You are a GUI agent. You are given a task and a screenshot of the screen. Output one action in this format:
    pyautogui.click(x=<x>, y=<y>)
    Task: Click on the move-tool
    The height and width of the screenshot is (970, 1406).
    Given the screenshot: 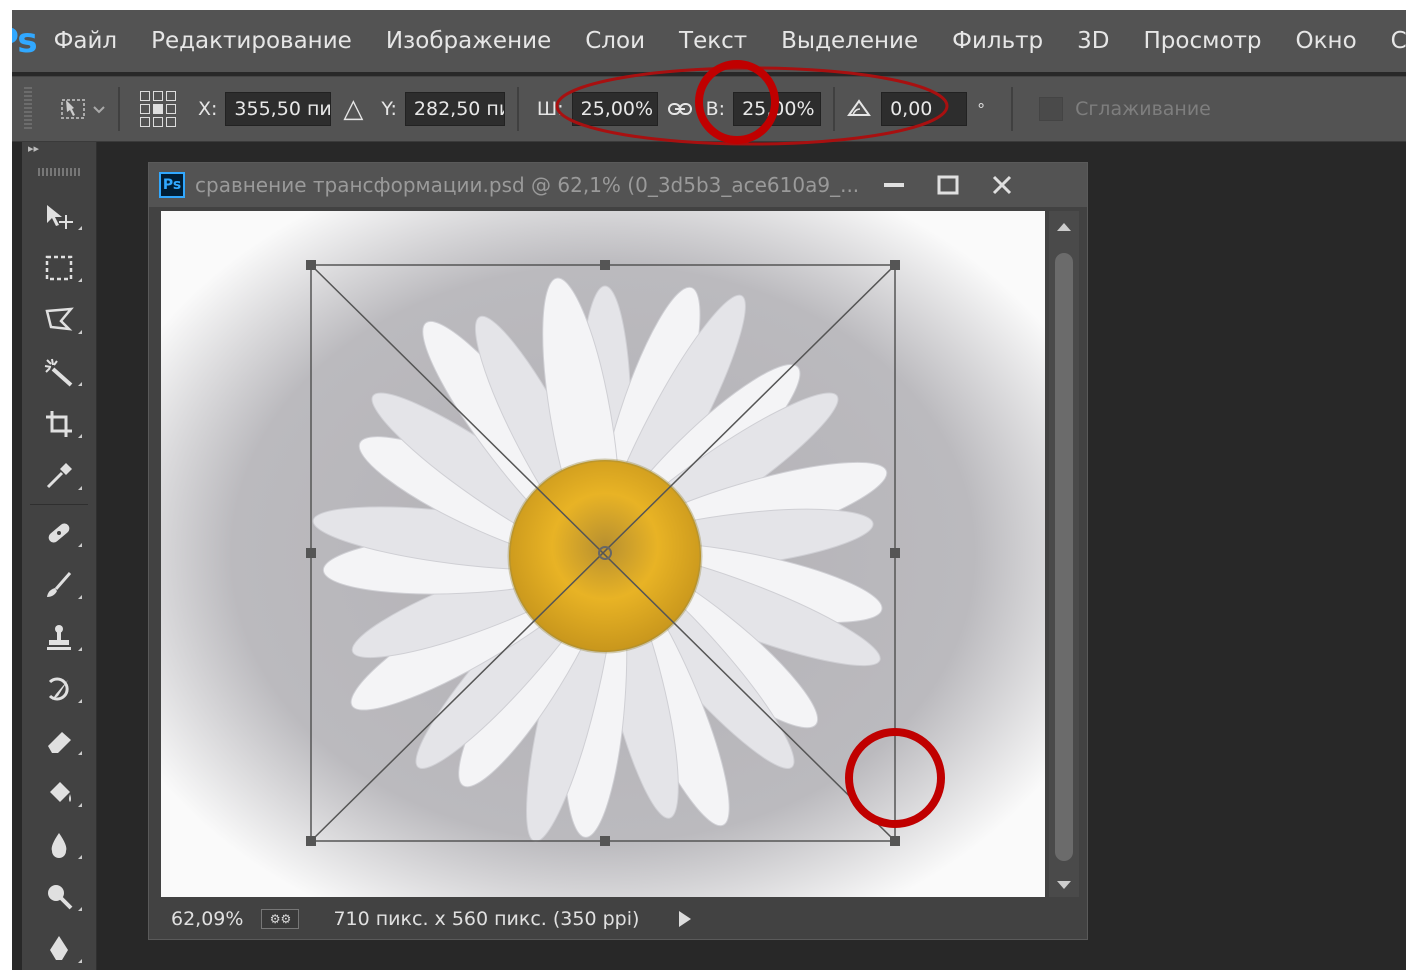 What is the action you would take?
    pyautogui.click(x=59, y=216)
    